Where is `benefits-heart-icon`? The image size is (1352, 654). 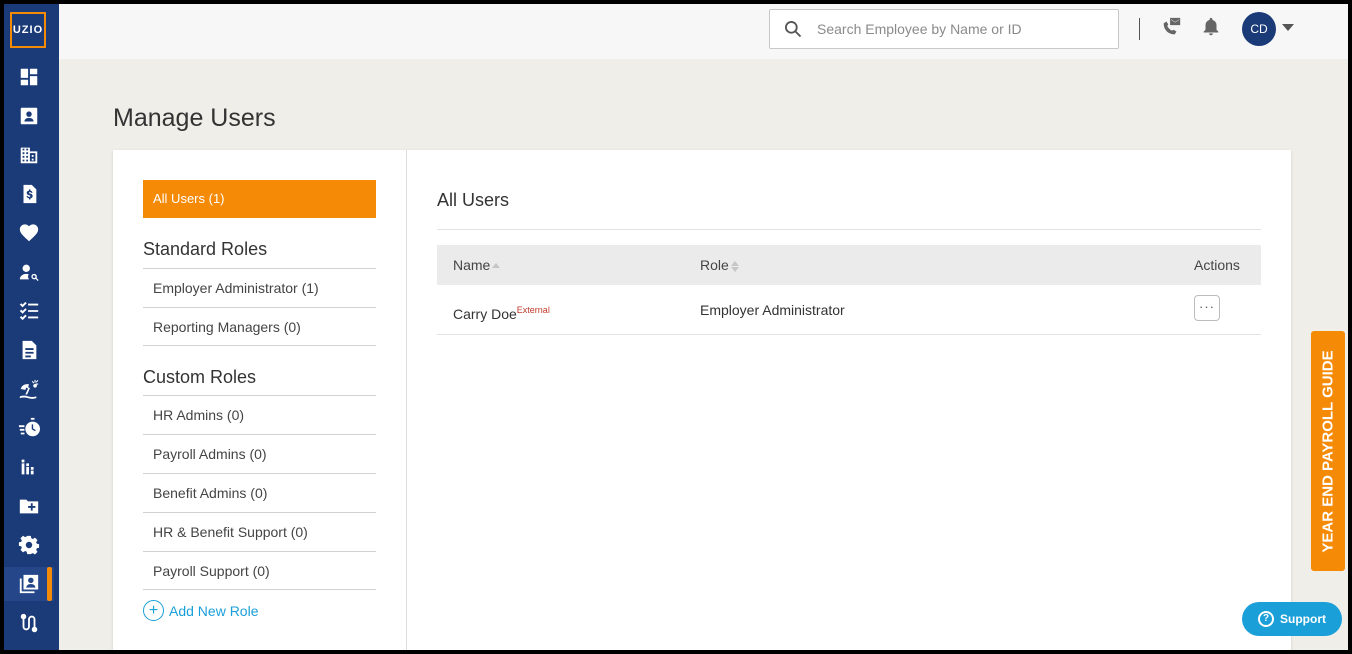
benefits-heart-icon is located at coordinates (29, 233).